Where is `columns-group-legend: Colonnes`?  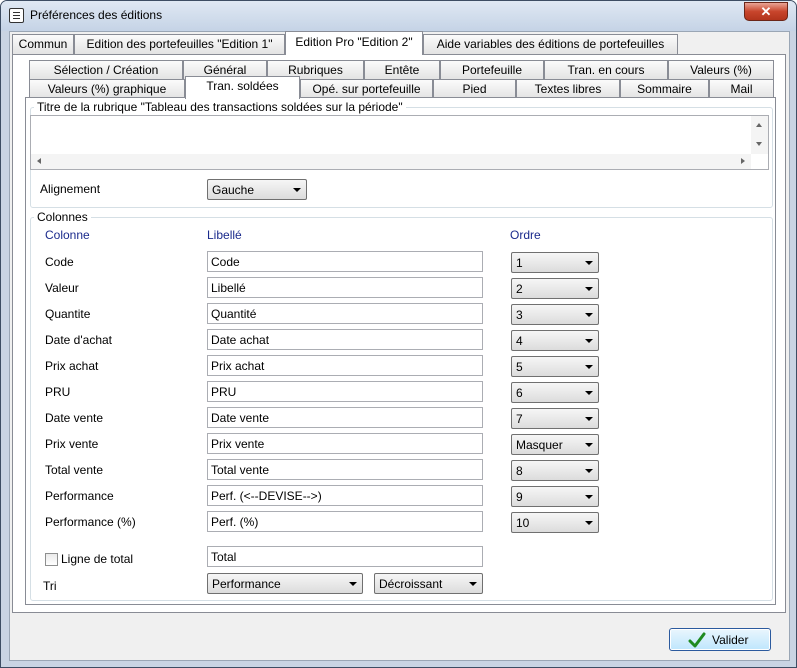 columns-group-legend: Colonnes is located at coordinates (62, 217).